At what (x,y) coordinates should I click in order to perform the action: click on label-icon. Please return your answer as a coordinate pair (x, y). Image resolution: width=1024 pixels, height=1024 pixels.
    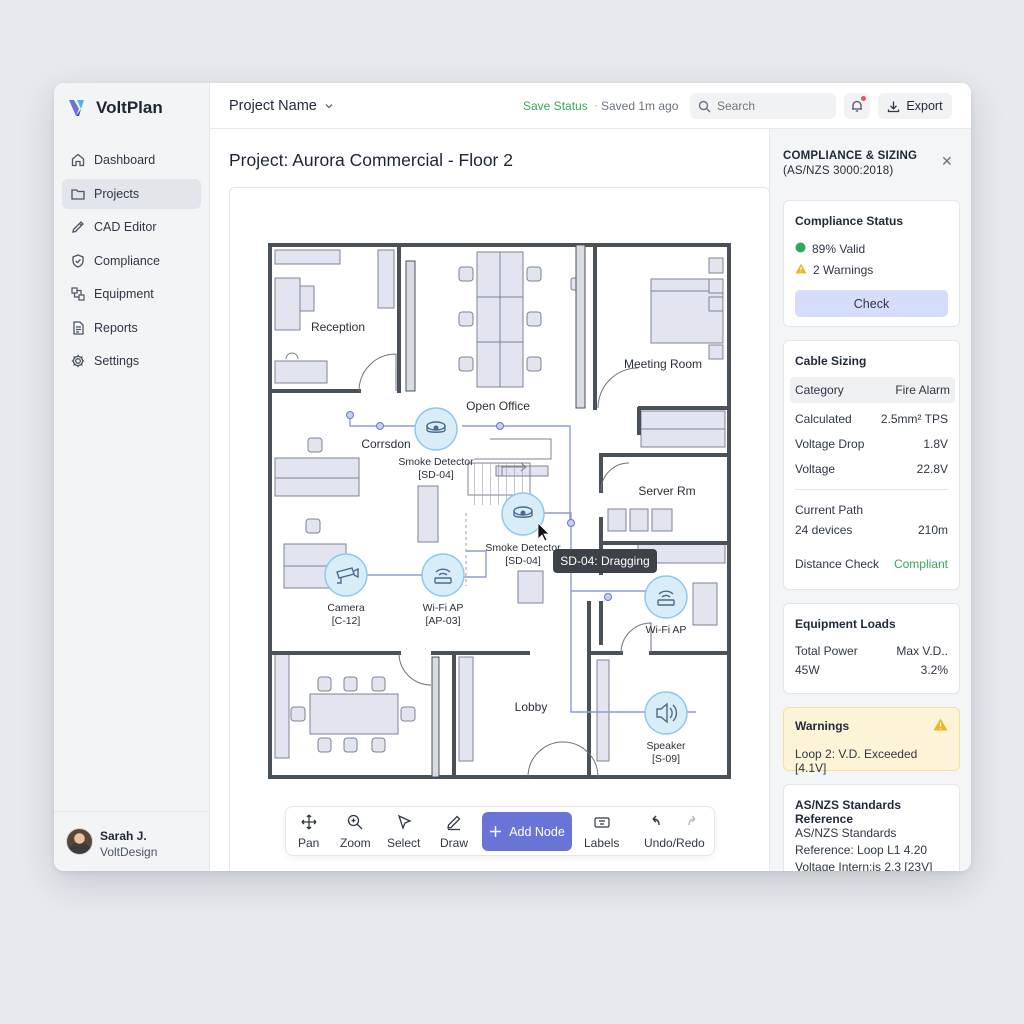
    Looking at the image, I should click on (602, 822).